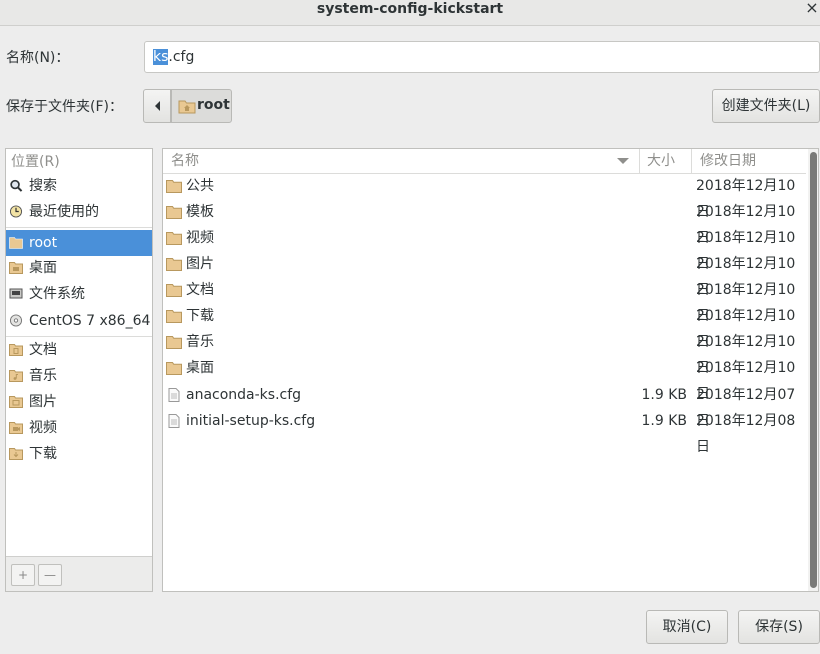 The height and width of the screenshot is (654, 820). I want to click on place-item-root: root, so click(79, 243).